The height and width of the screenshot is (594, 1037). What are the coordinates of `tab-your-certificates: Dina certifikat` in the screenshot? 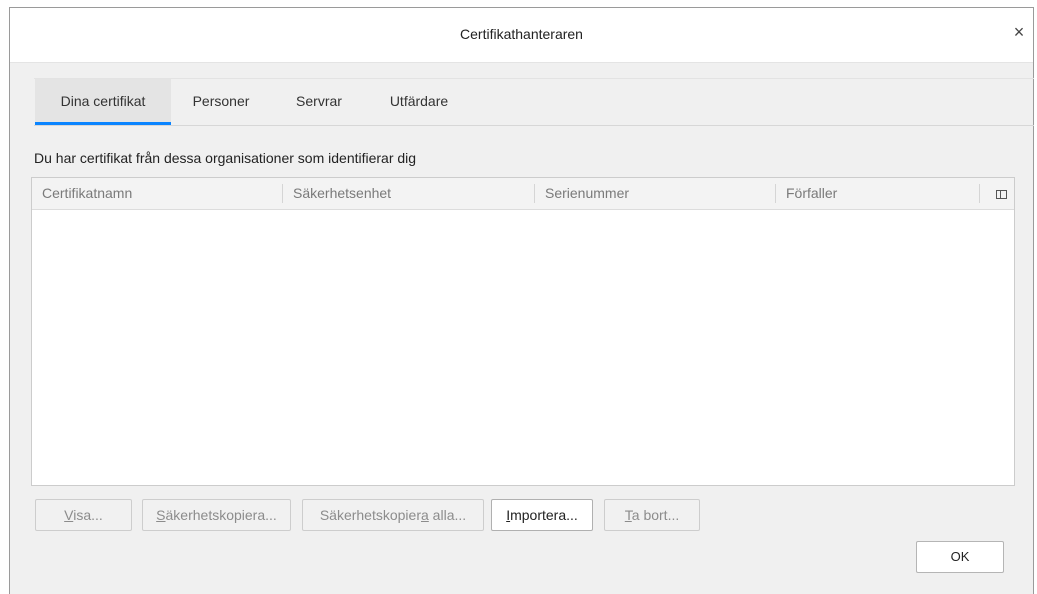 It's located at (103, 102).